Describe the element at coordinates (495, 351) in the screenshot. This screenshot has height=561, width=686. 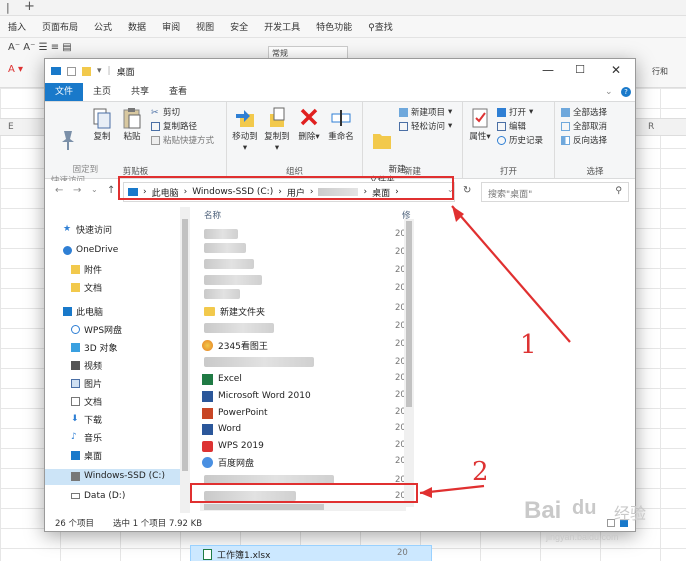
I see `annotation-arrows` at that location.